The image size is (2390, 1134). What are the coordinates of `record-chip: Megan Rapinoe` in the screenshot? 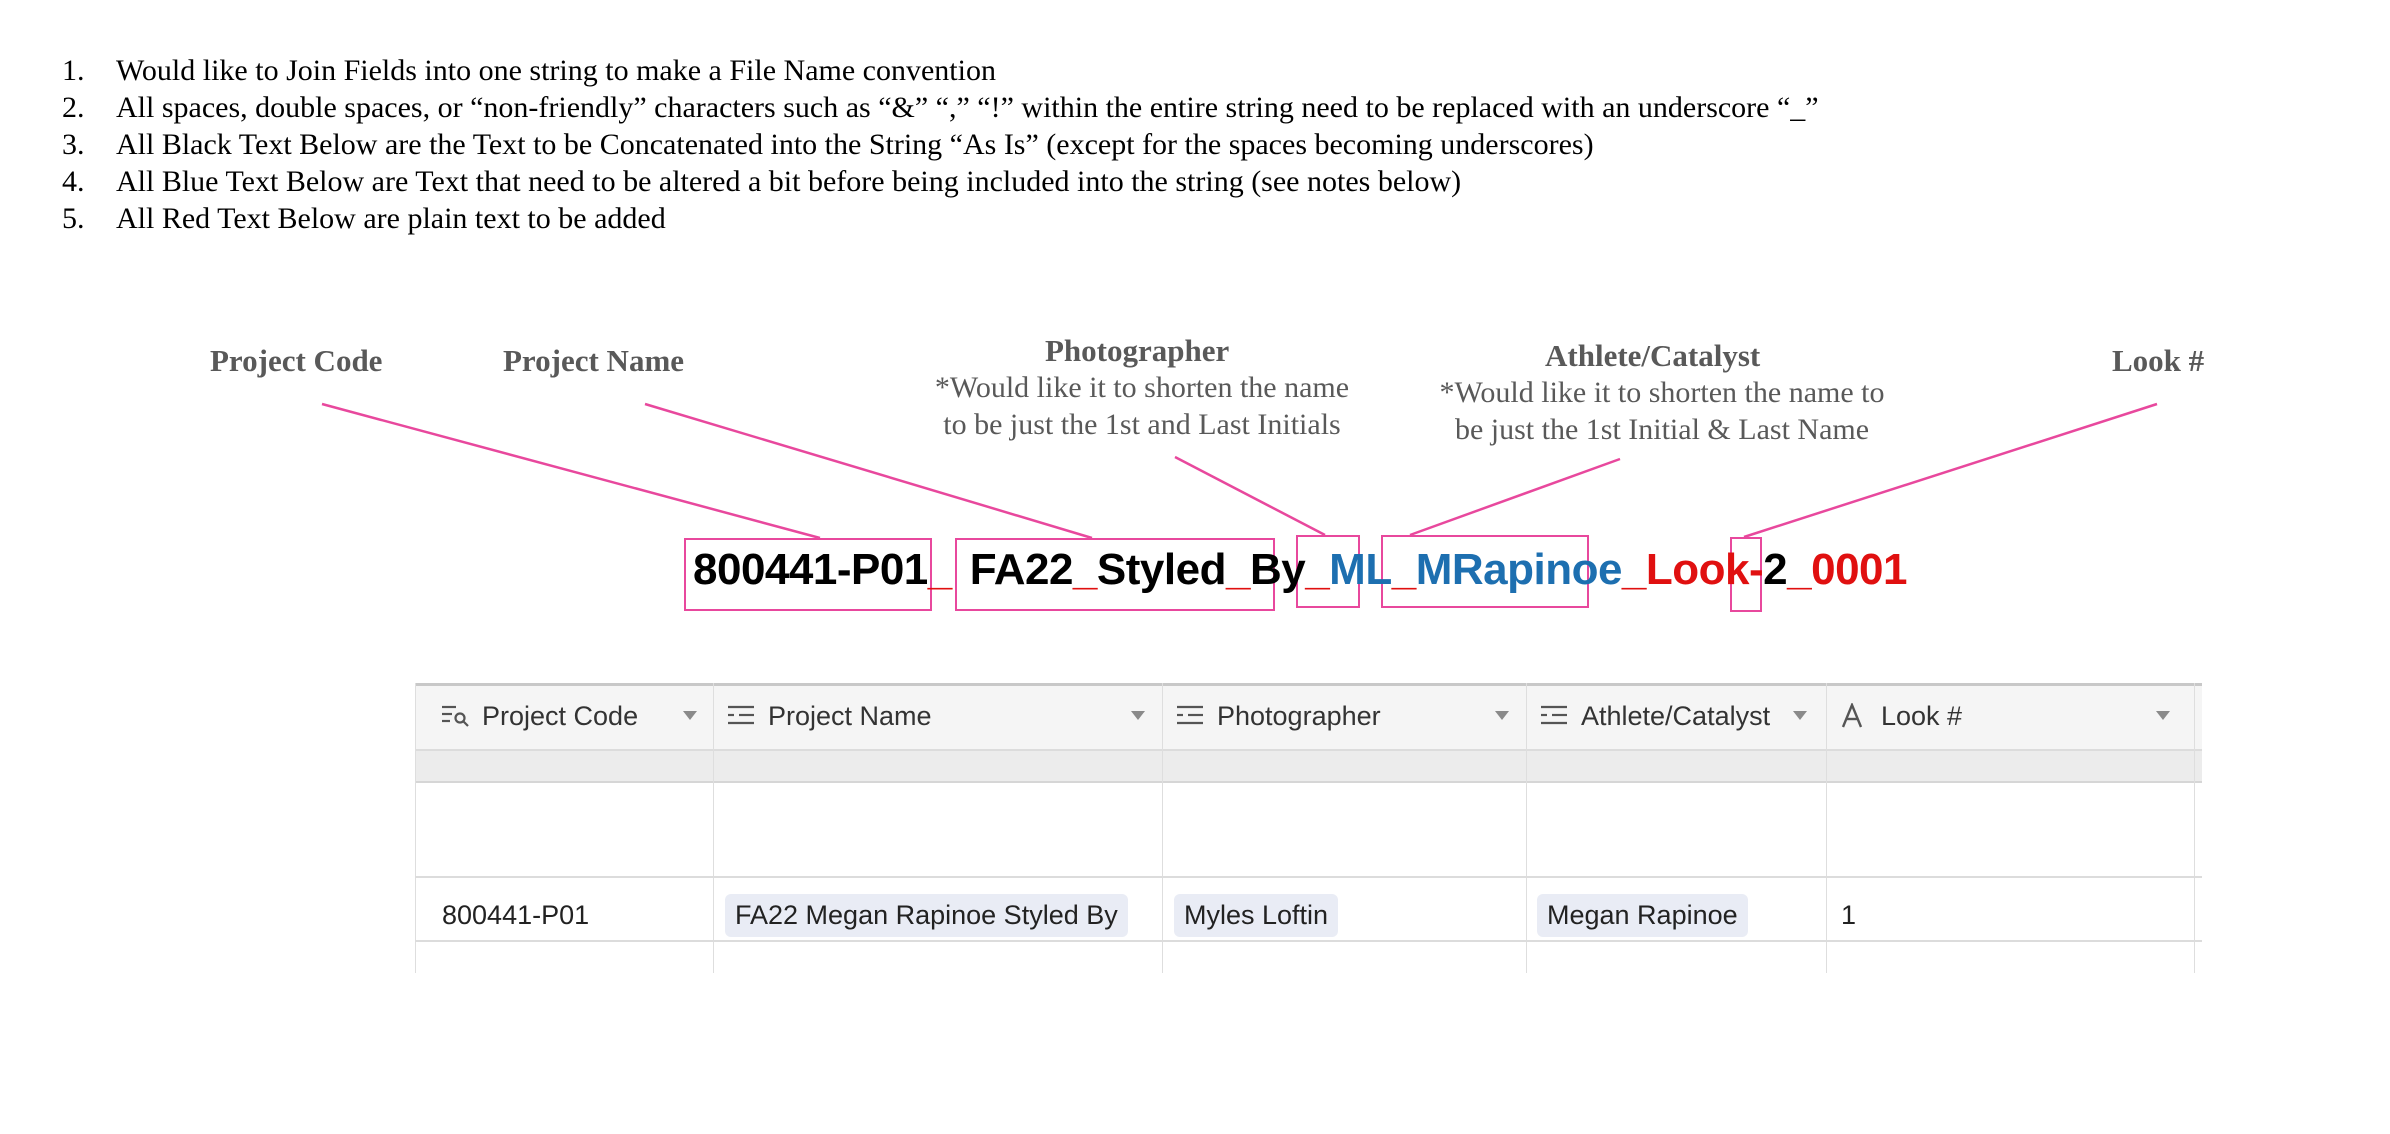 It's located at (1642, 915).